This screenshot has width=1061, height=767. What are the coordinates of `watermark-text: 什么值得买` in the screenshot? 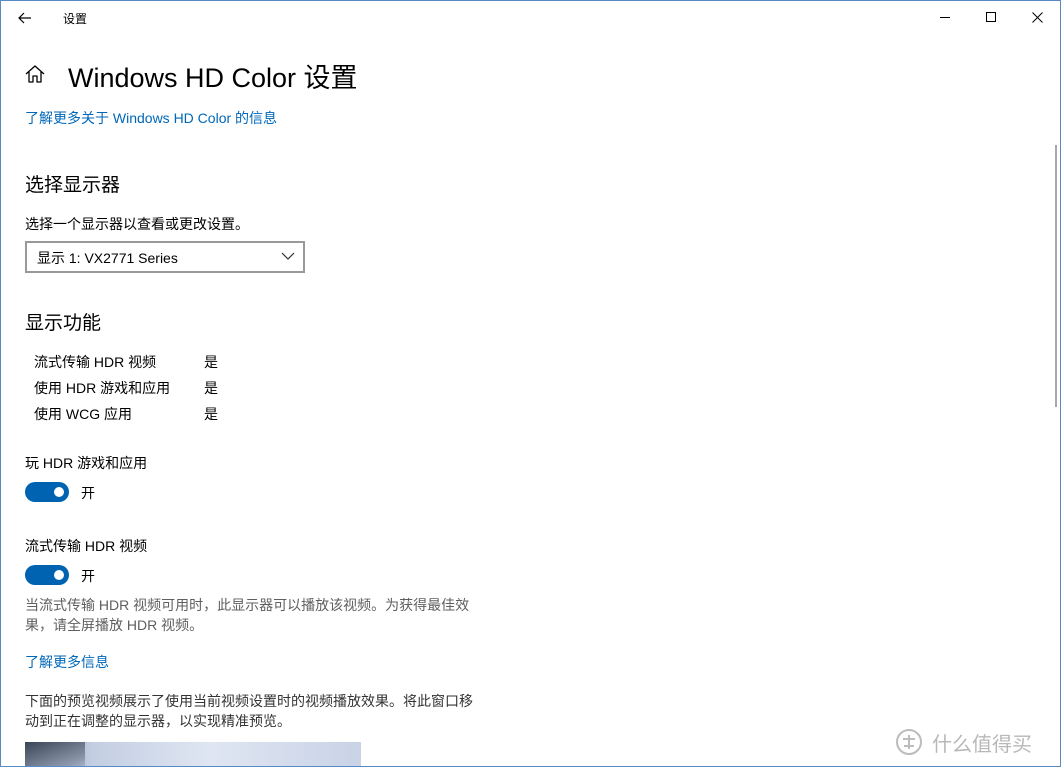 It's located at (982, 744).